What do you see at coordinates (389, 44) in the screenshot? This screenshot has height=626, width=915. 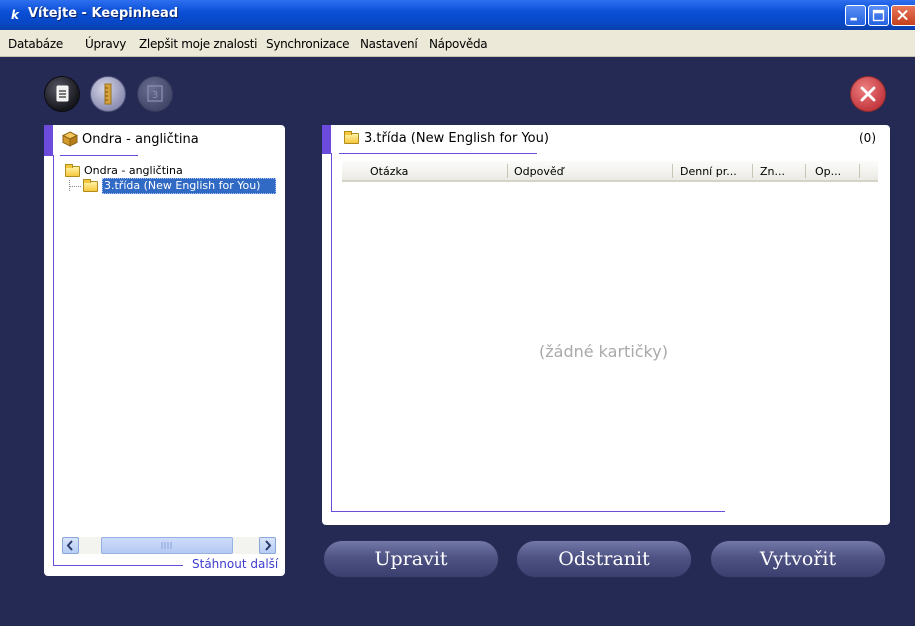 I see `menu-nastaveni: Nastavení` at bounding box center [389, 44].